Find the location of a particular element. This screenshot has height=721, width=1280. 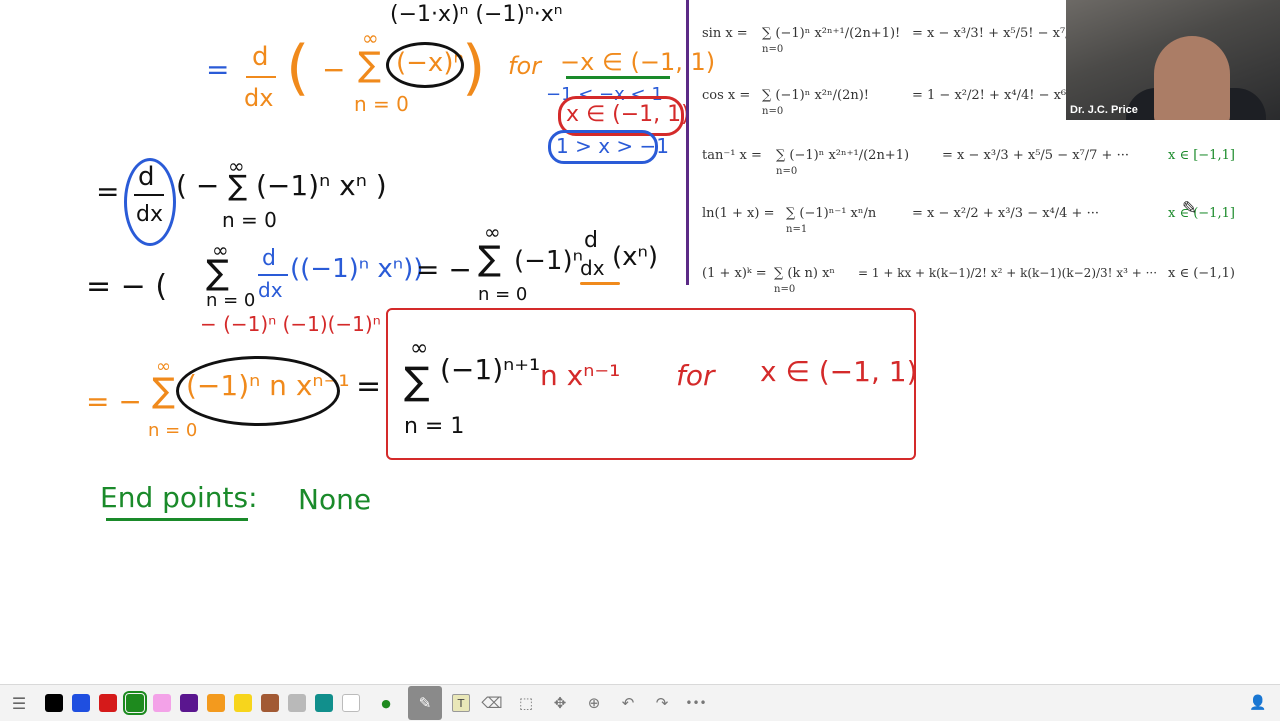

presenter-name: Dr. J.C. Price is located at coordinates (1104, 110).